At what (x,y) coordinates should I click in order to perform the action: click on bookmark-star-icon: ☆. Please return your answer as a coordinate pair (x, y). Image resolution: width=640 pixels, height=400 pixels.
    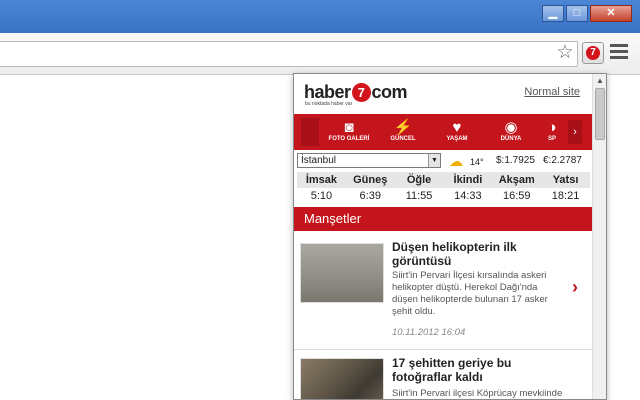
    Looking at the image, I should click on (565, 53).